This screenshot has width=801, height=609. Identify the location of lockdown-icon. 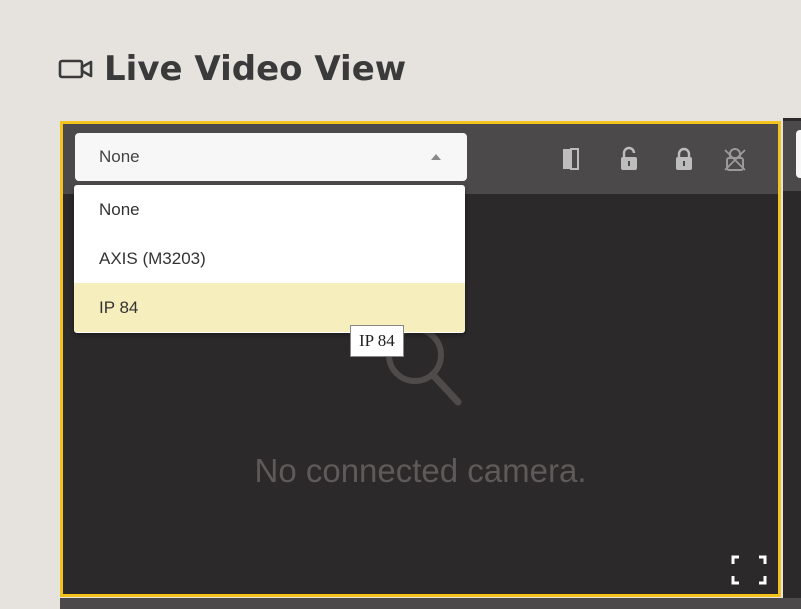
(735, 159).